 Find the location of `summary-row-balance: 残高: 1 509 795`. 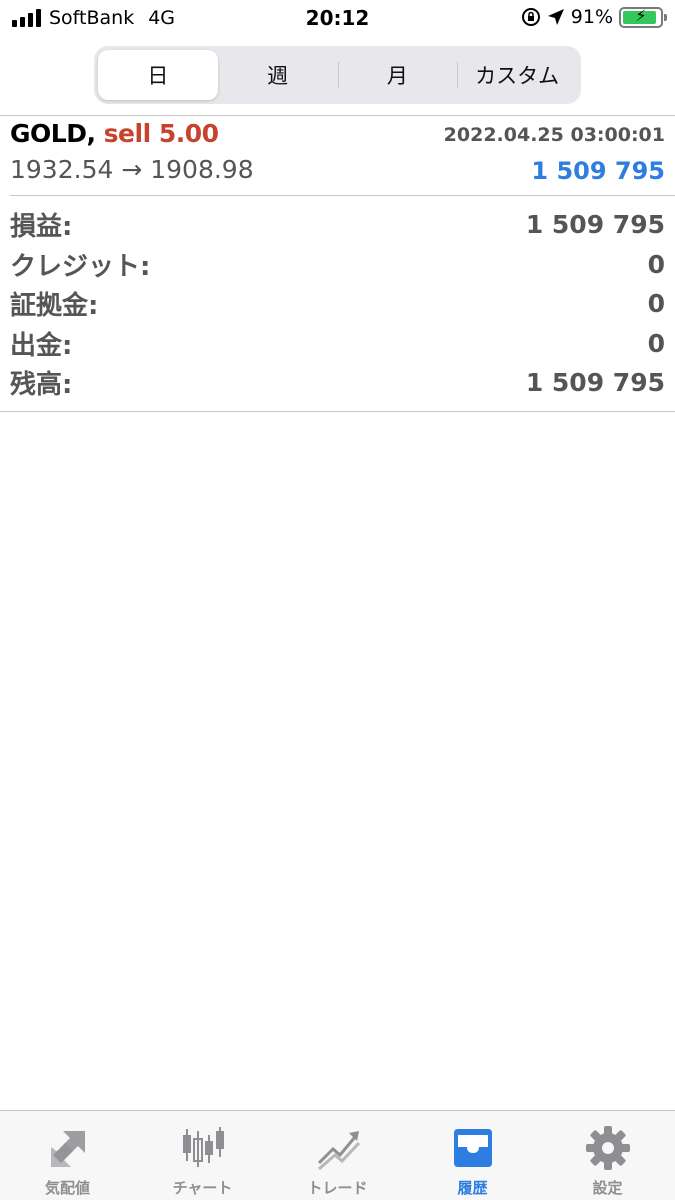

summary-row-balance: 残高: 1 509 795 is located at coordinates (337, 383).